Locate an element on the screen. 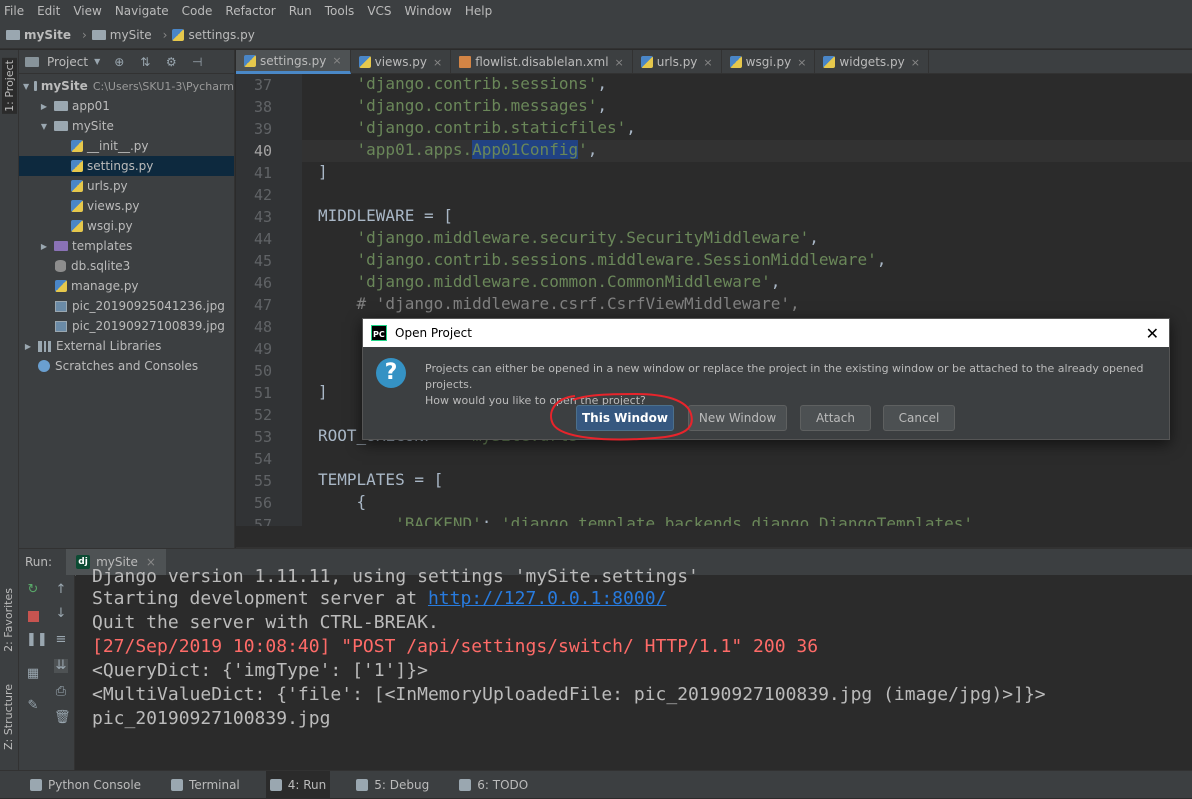 The height and width of the screenshot is (799, 1192). terminal-button: Terminal is located at coordinates (205, 785).